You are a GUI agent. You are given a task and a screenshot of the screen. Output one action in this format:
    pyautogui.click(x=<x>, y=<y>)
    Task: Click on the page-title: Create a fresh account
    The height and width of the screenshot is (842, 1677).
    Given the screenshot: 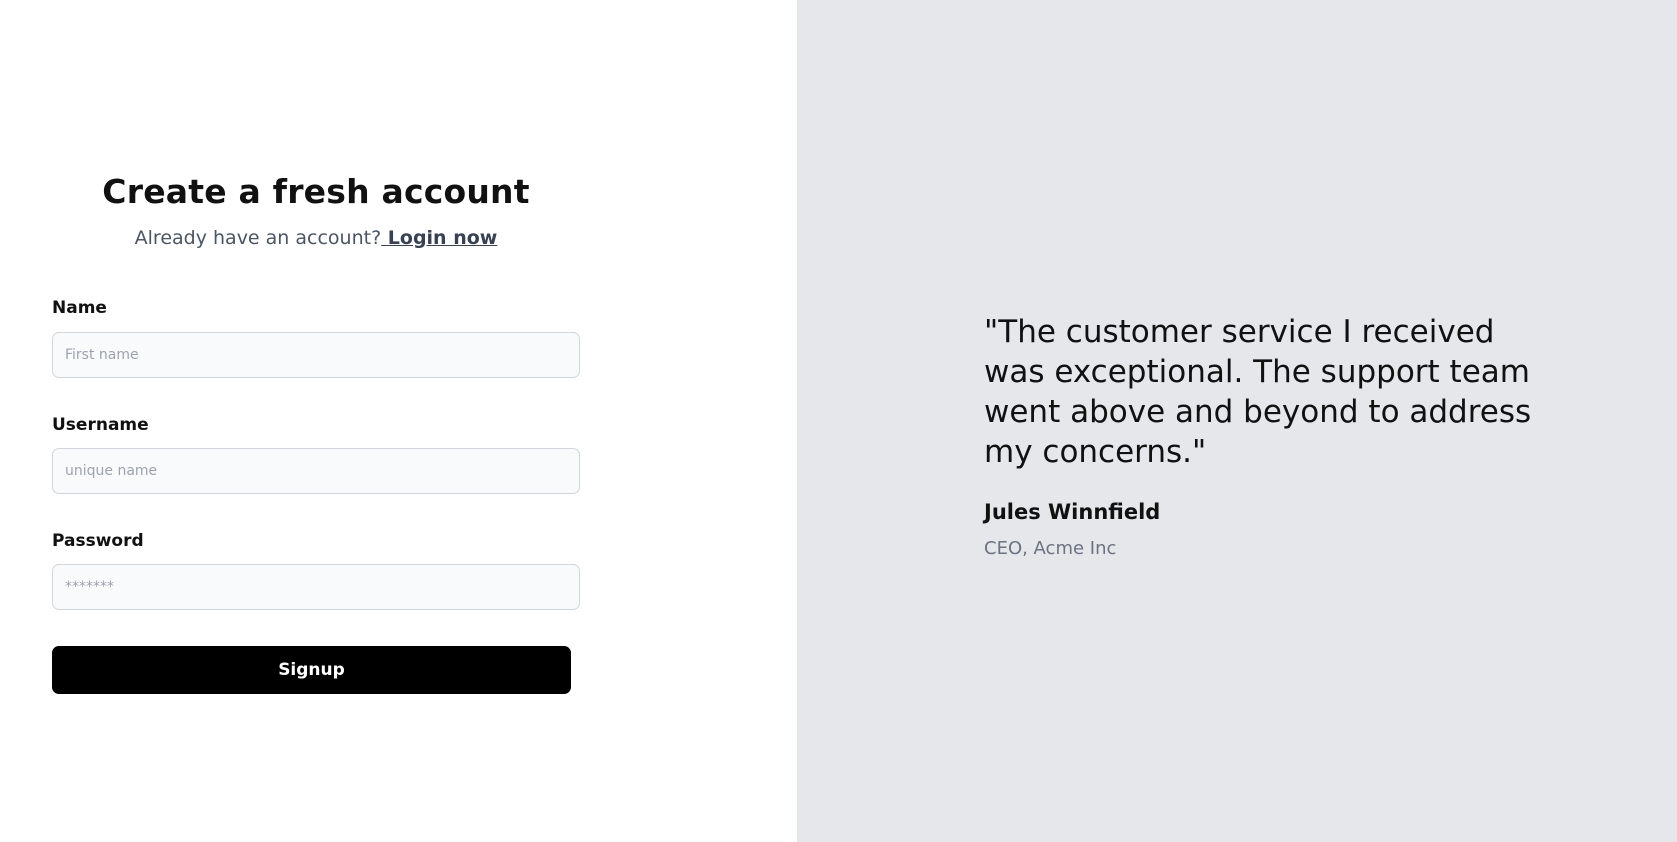 What is the action you would take?
    pyautogui.click(x=316, y=191)
    